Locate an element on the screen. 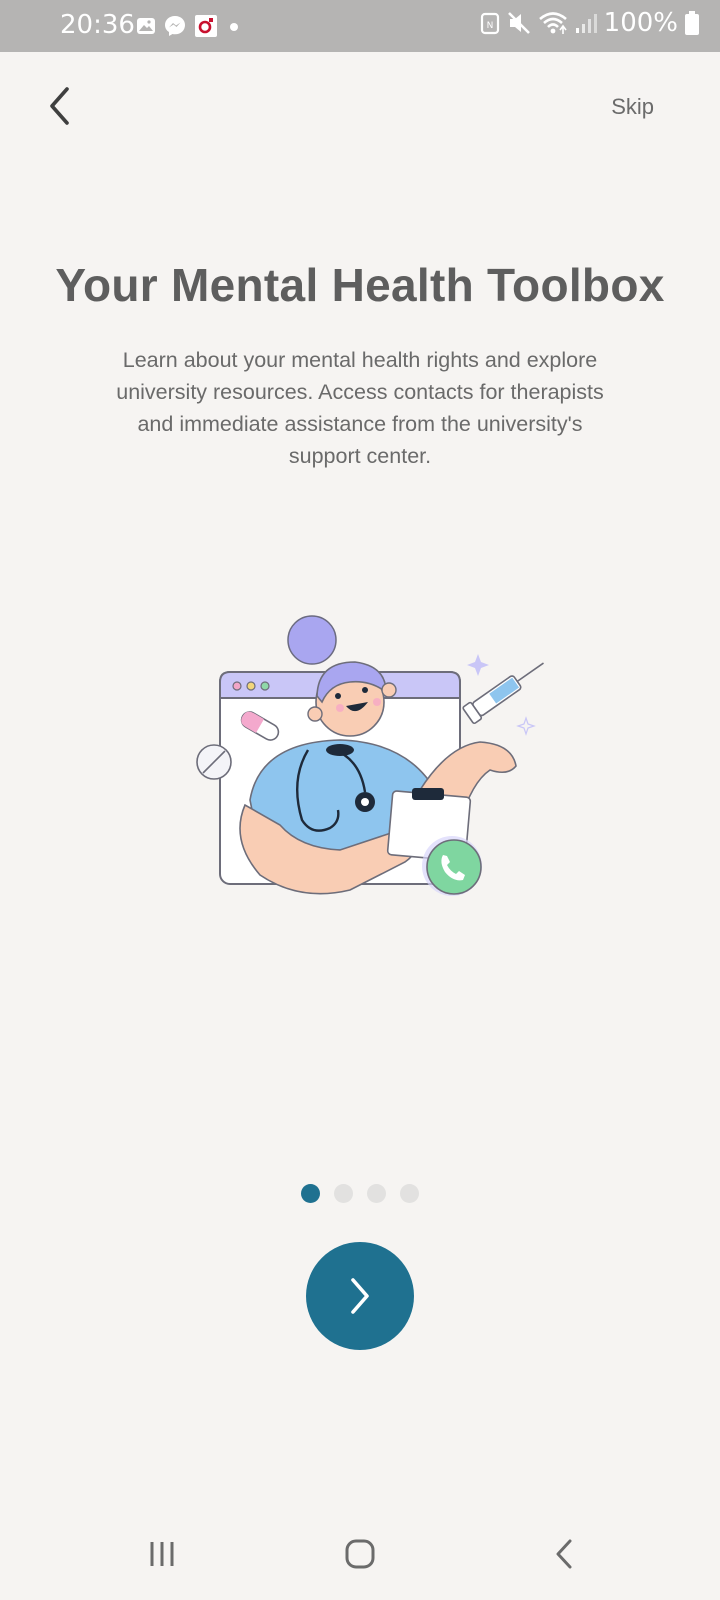 Image resolution: width=720 pixels, height=1600 pixels. notification-icons is located at coordinates (189, 26).